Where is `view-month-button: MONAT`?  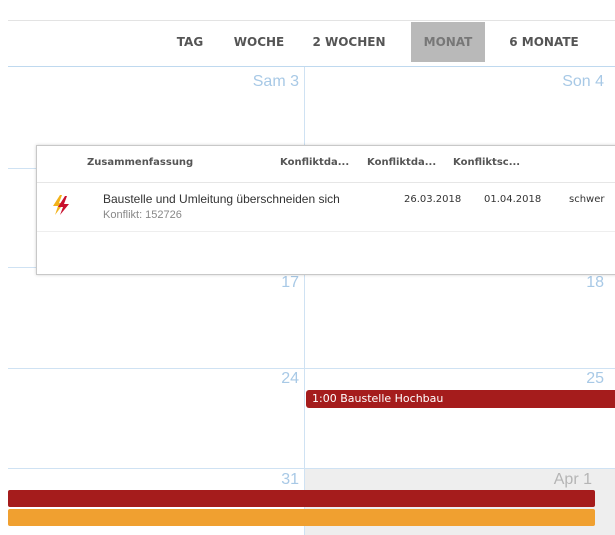 view-month-button: MONAT is located at coordinates (448, 42).